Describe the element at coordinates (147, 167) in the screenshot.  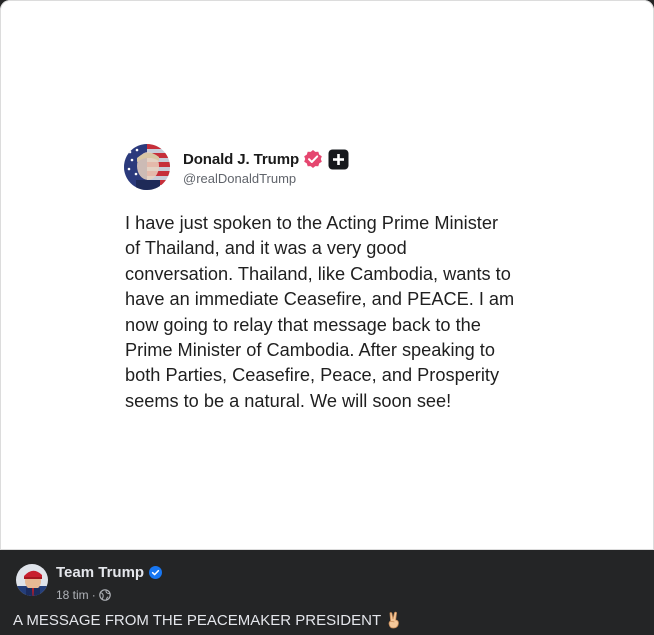
I see `truth-avatar` at that location.